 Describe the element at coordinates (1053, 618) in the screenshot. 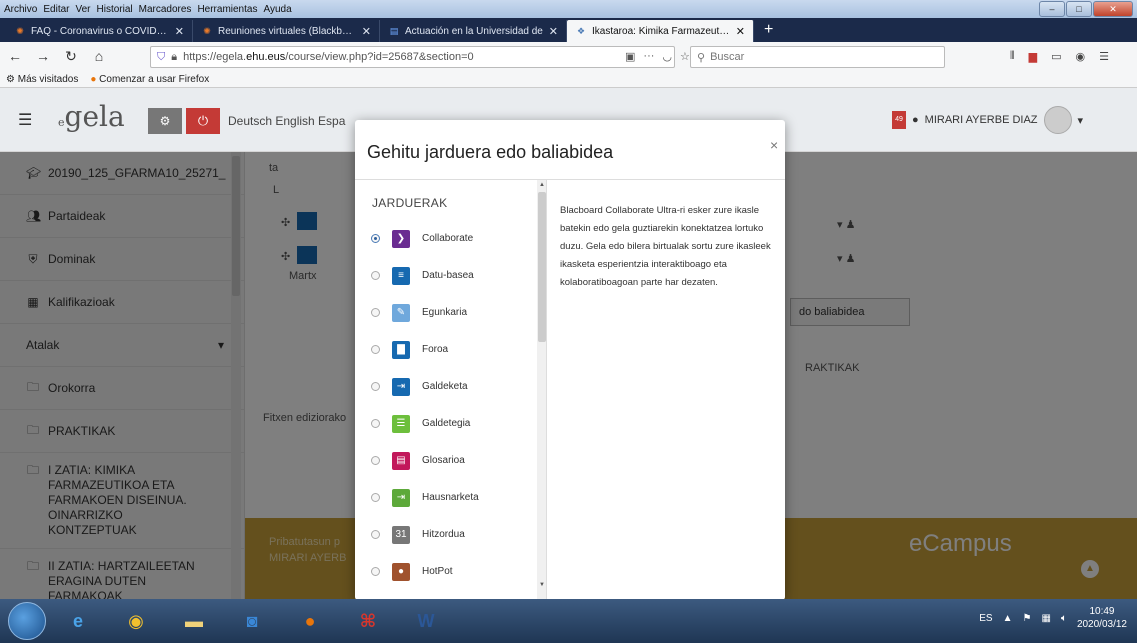

I see `system-tray: ES ▲ ⚑ ▦ 🔈︎ 10:49 2020/03/12` at that location.